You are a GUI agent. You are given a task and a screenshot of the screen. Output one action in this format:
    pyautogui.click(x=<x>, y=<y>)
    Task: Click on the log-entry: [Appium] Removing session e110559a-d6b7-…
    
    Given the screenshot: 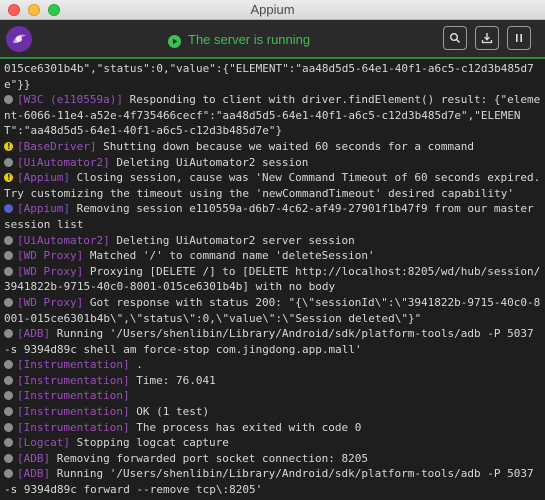 What is the action you would take?
    pyautogui.click(x=272, y=216)
    